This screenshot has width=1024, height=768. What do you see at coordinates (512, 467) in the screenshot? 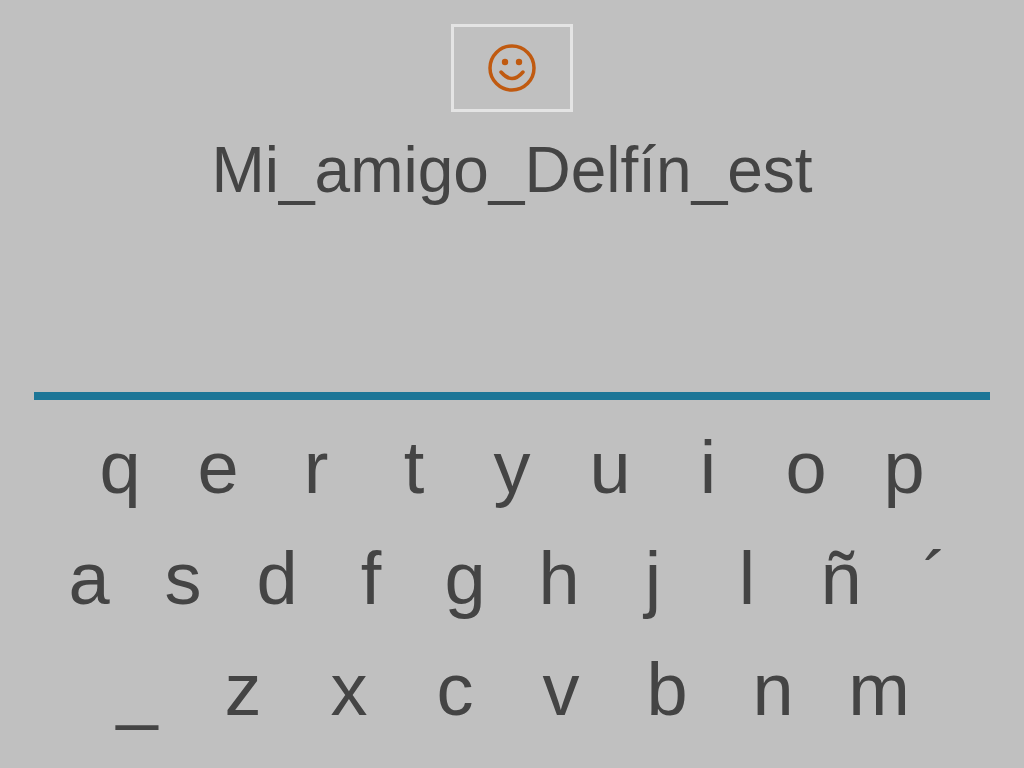
I see `letter-key: y` at bounding box center [512, 467].